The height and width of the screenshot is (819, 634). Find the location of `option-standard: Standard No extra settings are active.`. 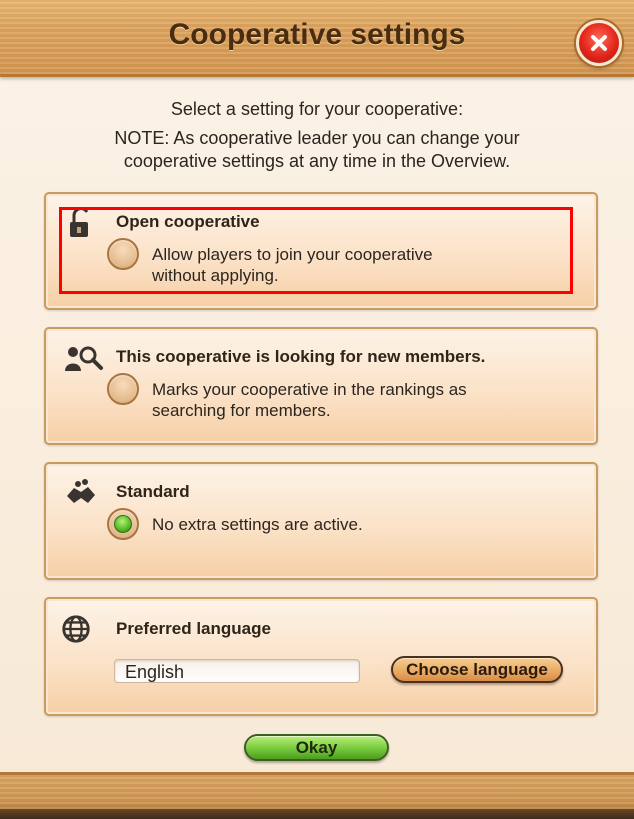

option-standard: Standard No extra settings are active. is located at coordinates (321, 521).